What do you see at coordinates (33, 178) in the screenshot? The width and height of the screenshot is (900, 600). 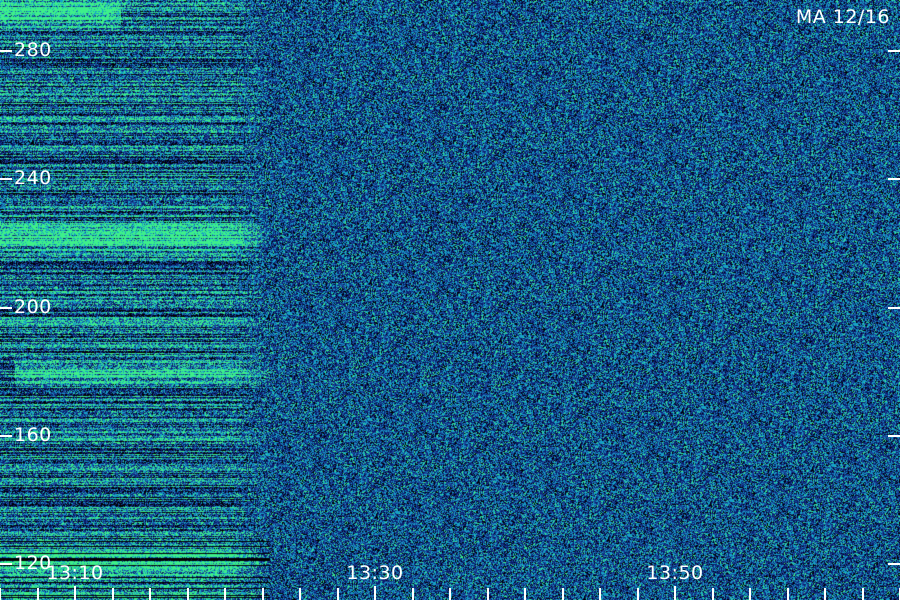 I see `y-tick-label: 240` at bounding box center [33, 178].